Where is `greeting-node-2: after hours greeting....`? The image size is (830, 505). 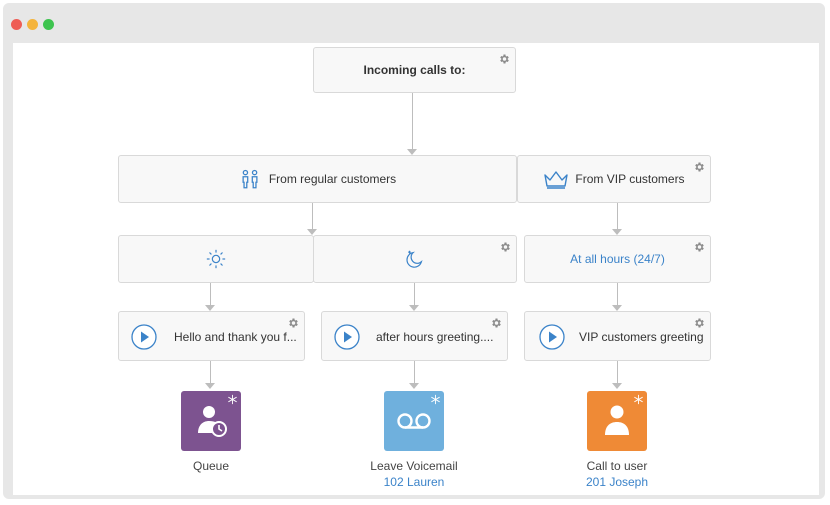 greeting-node-2: after hours greeting.... is located at coordinates (414, 336).